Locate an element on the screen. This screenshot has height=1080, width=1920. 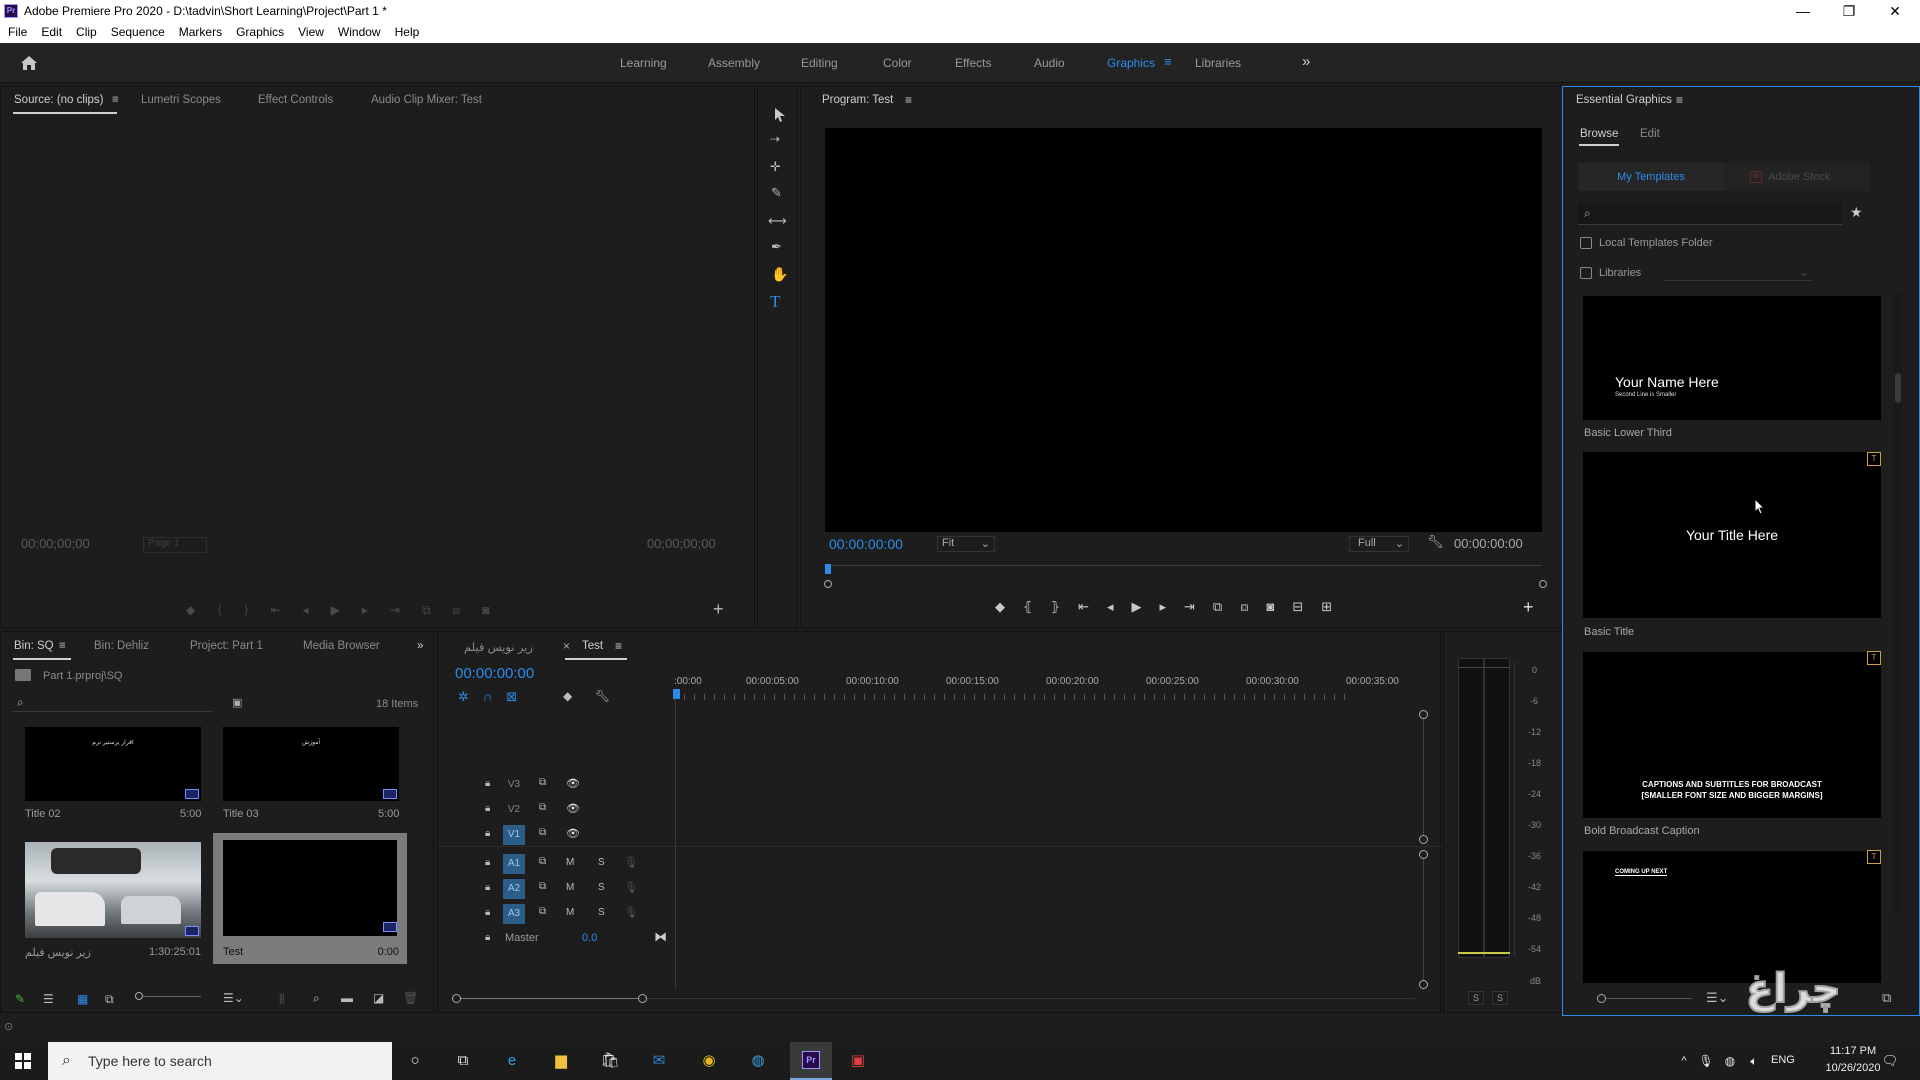
source-transport-controls: ◆⟨⟩⇤◂▶▸⇥⧉⧈◙ is located at coordinates (348, 610).